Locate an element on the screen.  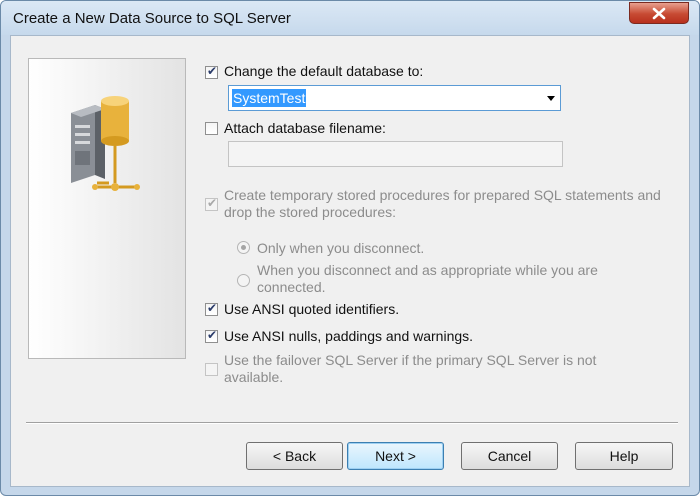
attach-db-label: Attach database filename: is located at coordinates (305, 128).